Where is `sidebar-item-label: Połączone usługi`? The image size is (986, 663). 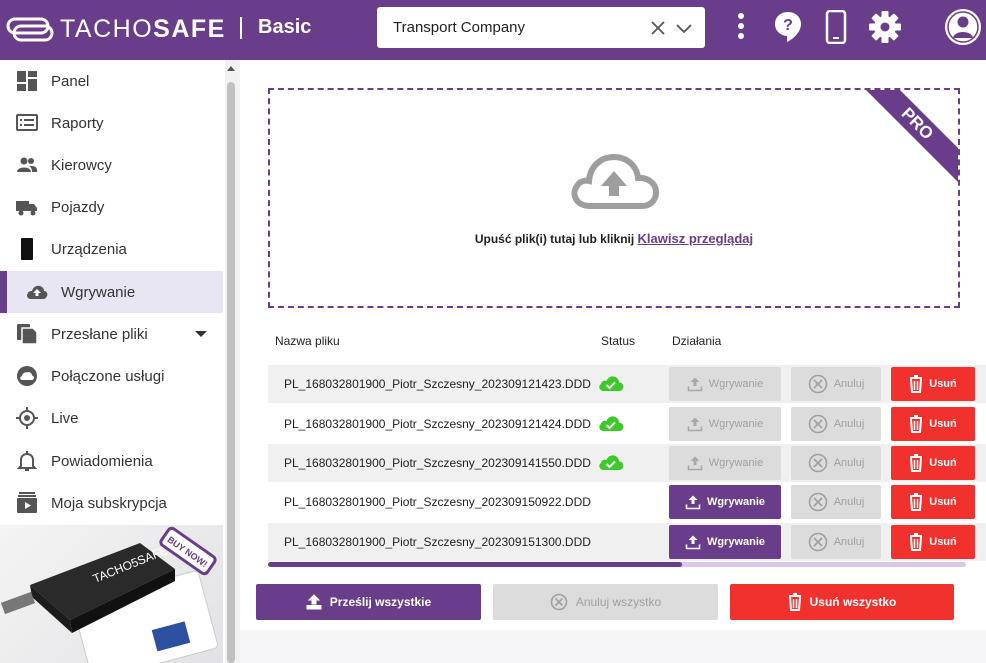
sidebar-item-label: Połączone usługi is located at coordinates (108, 376).